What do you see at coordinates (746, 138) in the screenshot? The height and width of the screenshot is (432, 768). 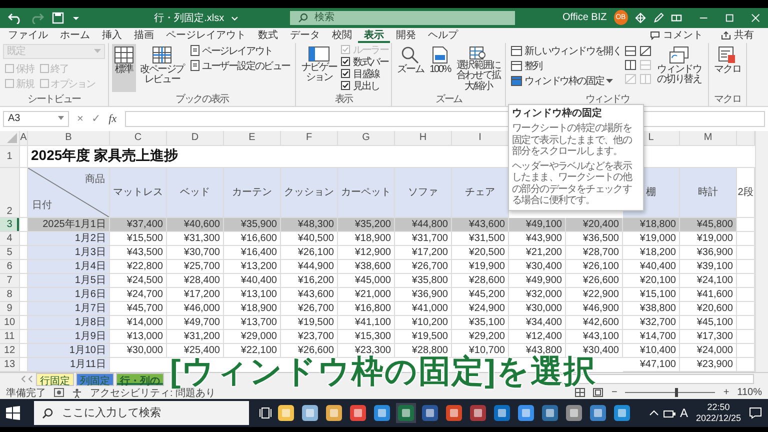 I see `column-header-cell` at bounding box center [746, 138].